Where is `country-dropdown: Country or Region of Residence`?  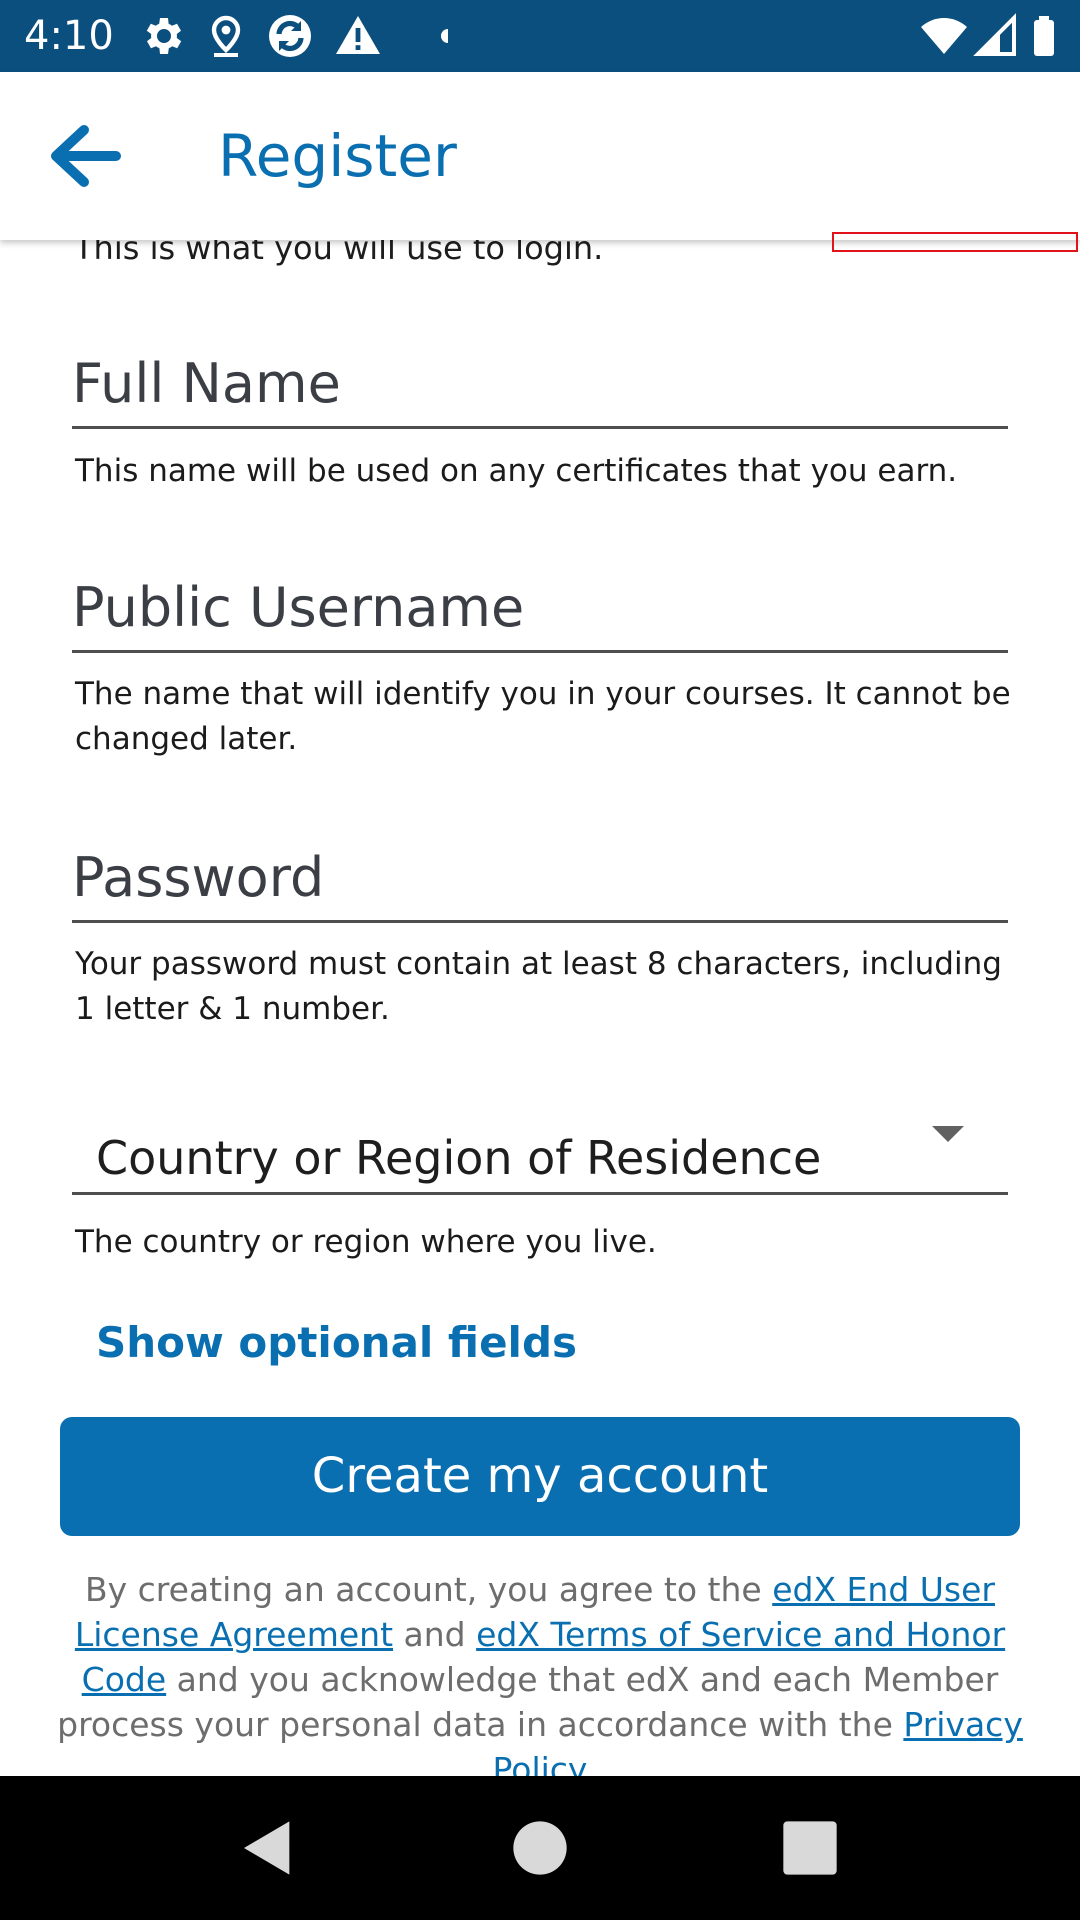
country-dropdown: Country or Region of Residence is located at coordinates (540, 1152).